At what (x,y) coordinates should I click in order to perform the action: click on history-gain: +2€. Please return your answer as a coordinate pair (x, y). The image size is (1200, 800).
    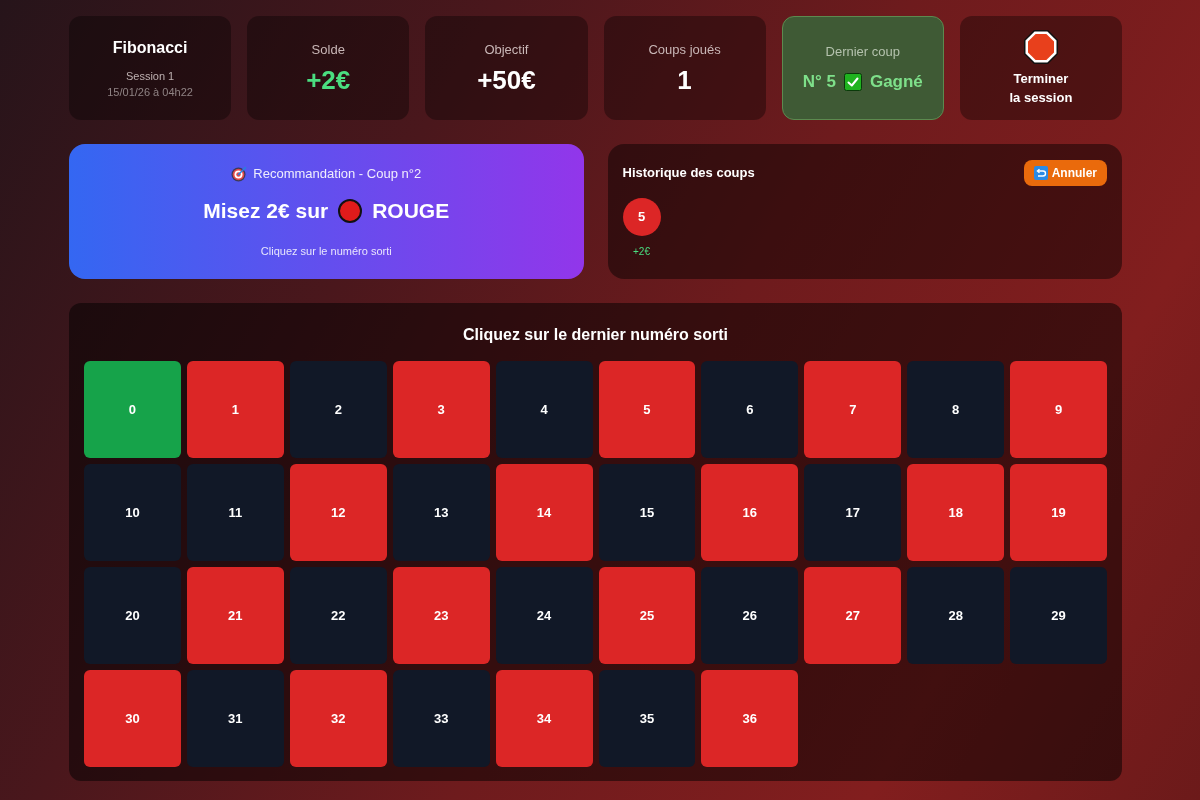
    Looking at the image, I should click on (641, 252).